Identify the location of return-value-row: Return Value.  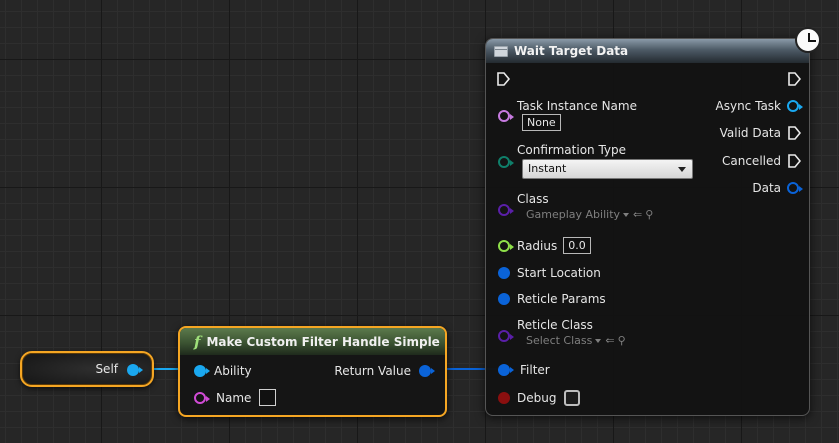
(384, 371).